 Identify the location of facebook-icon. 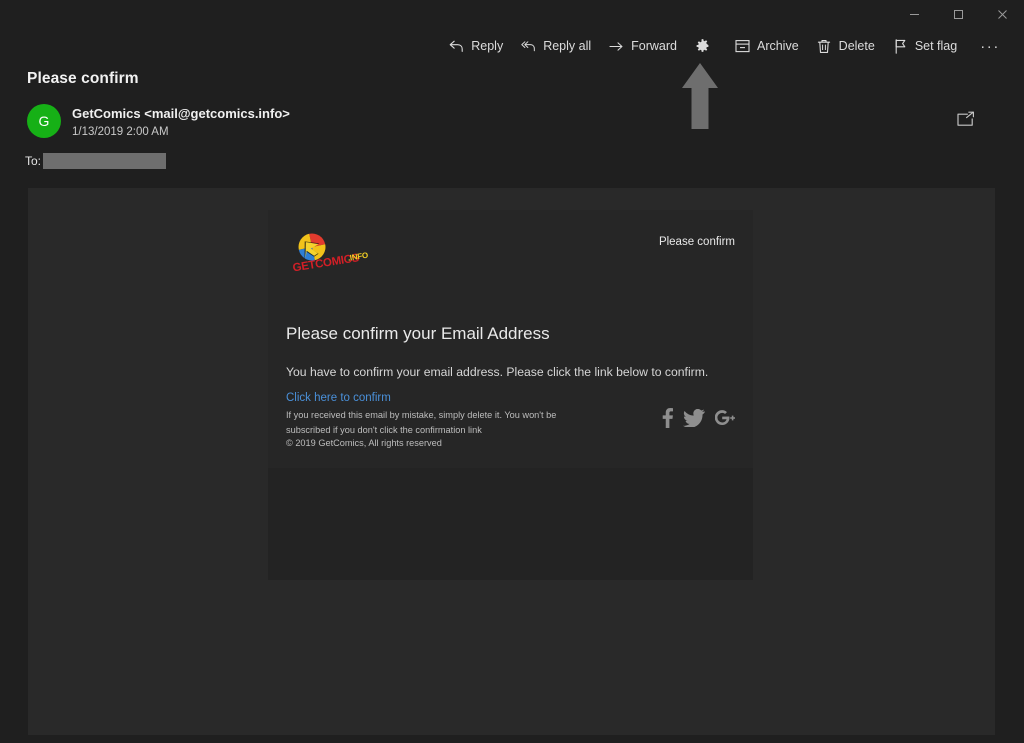
(667, 418).